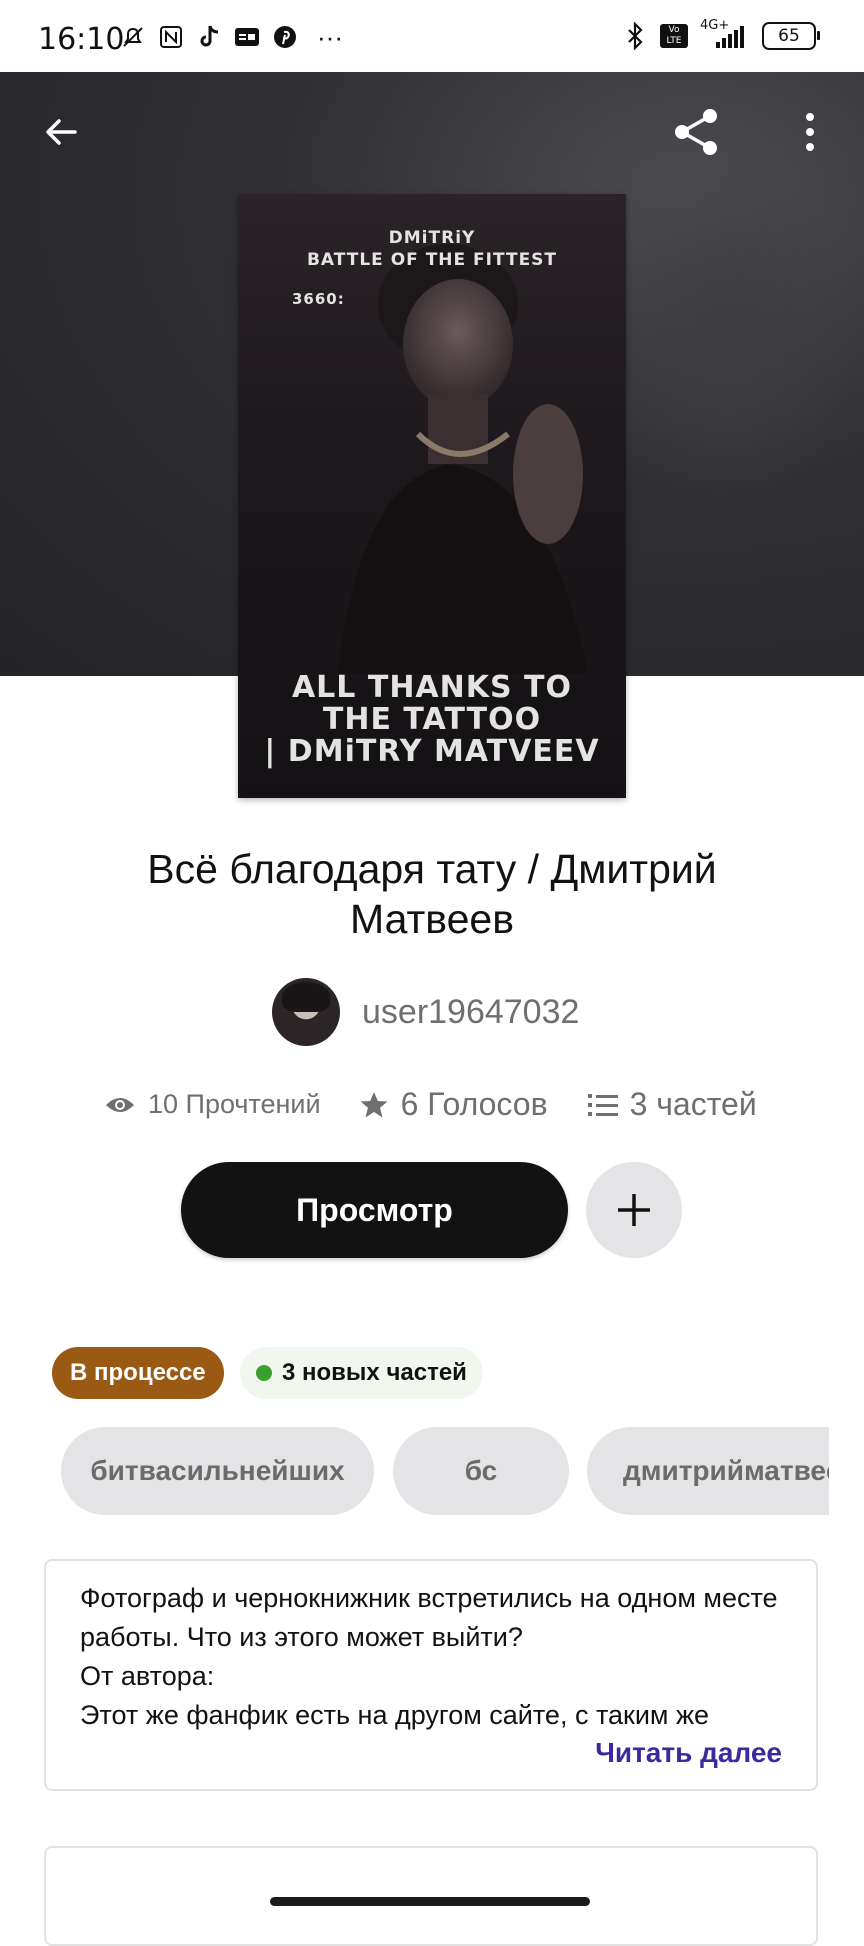 The height and width of the screenshot is (1946, 864). I want to click on share-button, so click(696, 132).